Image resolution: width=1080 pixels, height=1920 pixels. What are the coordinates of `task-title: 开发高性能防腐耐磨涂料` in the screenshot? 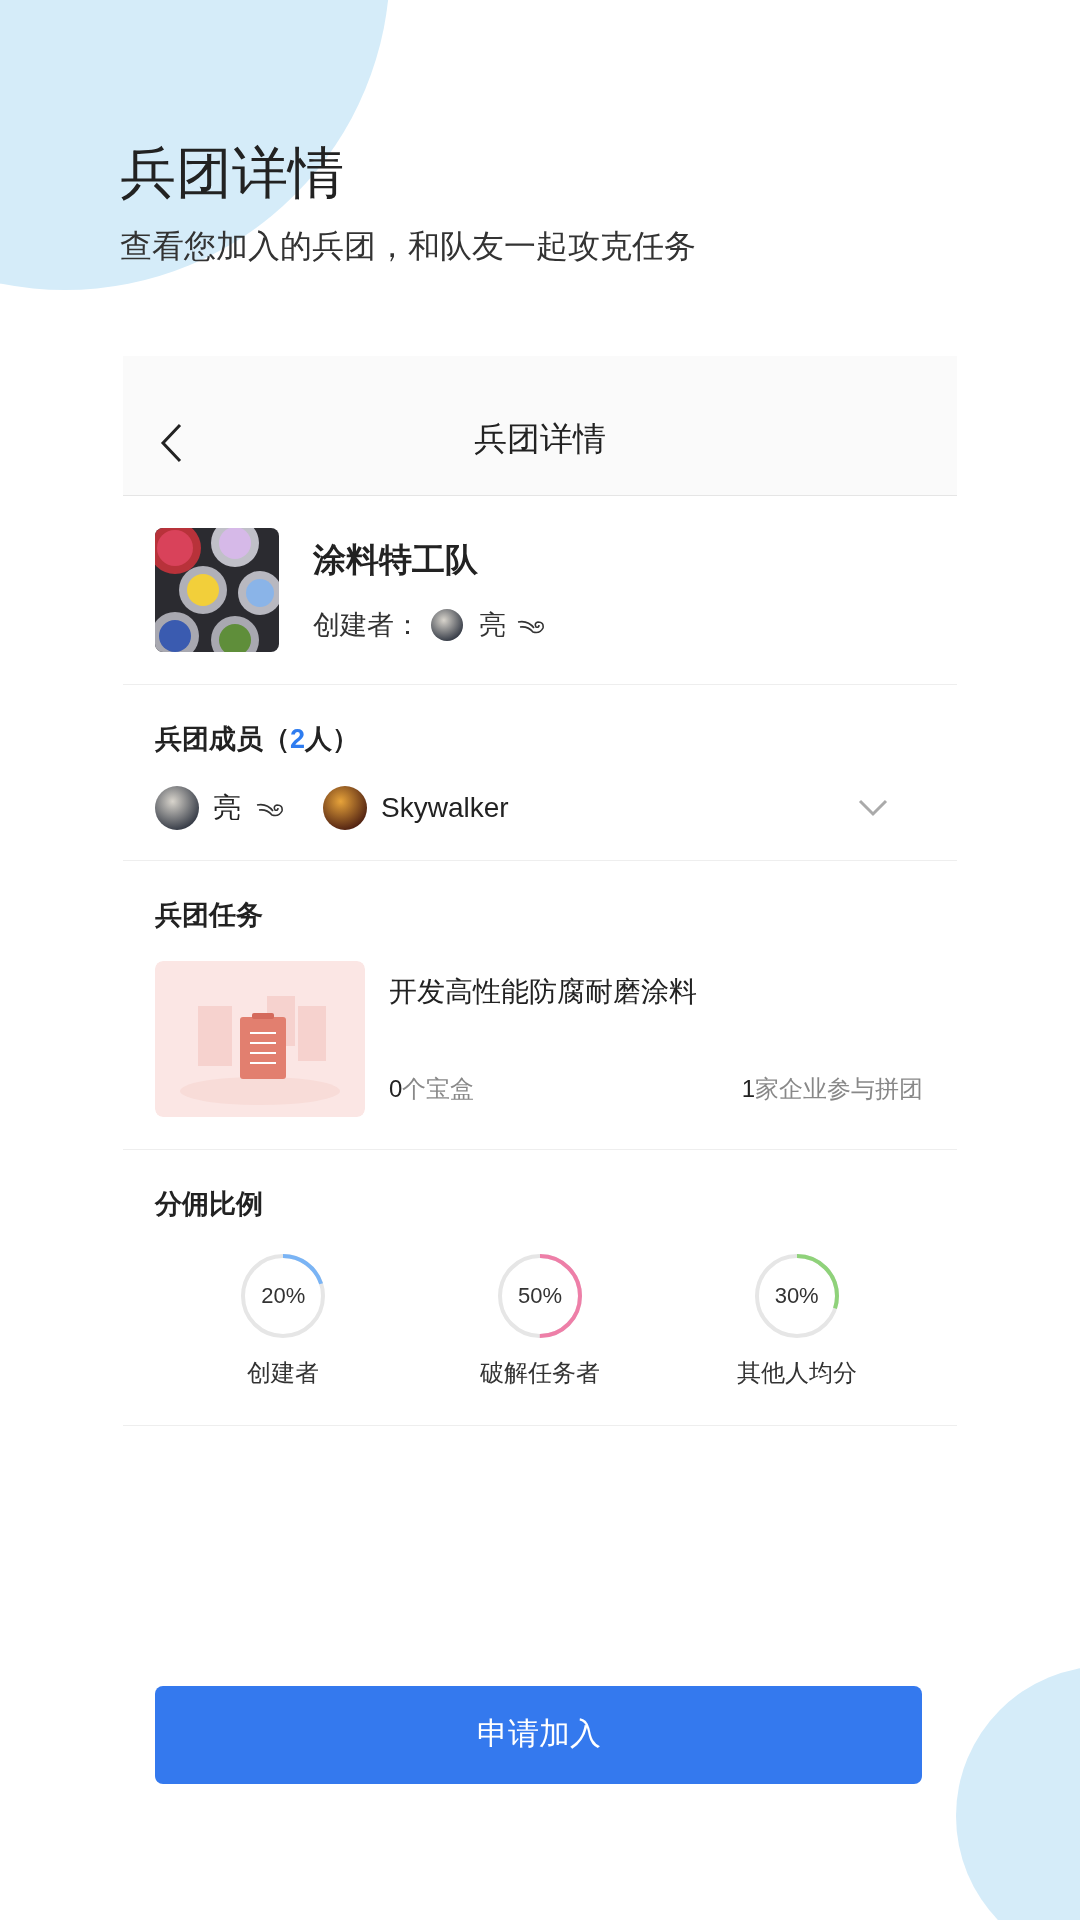 It's located at (543, 992).